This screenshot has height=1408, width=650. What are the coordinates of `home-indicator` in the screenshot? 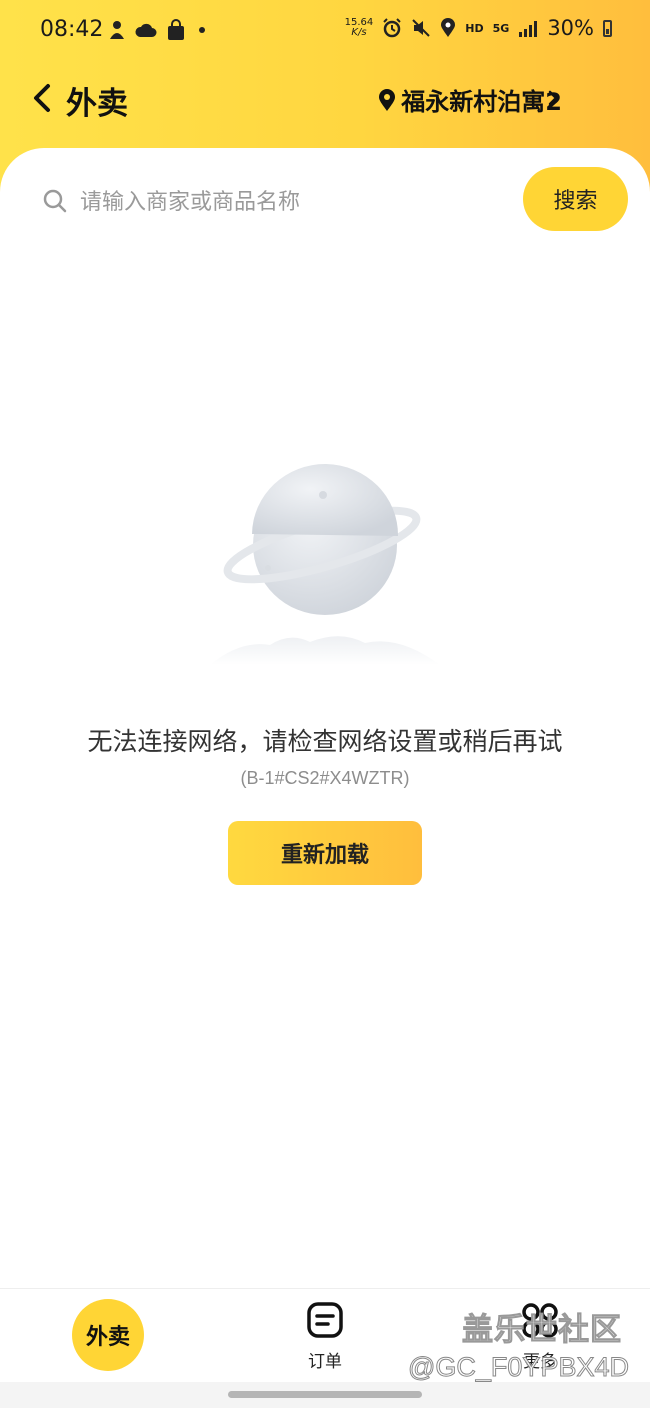 It's located at (325, 1394).